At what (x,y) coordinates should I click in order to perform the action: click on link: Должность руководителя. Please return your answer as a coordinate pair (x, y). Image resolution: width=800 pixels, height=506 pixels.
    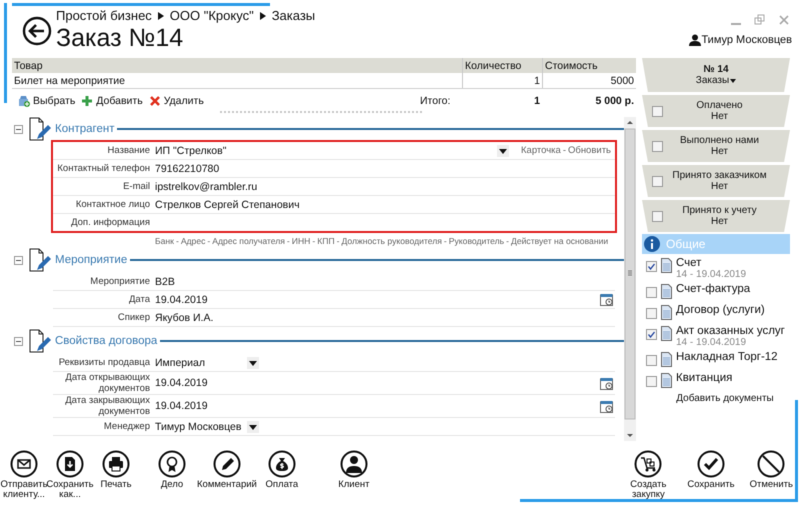
    Looking at the image, I should click on (392, 241).